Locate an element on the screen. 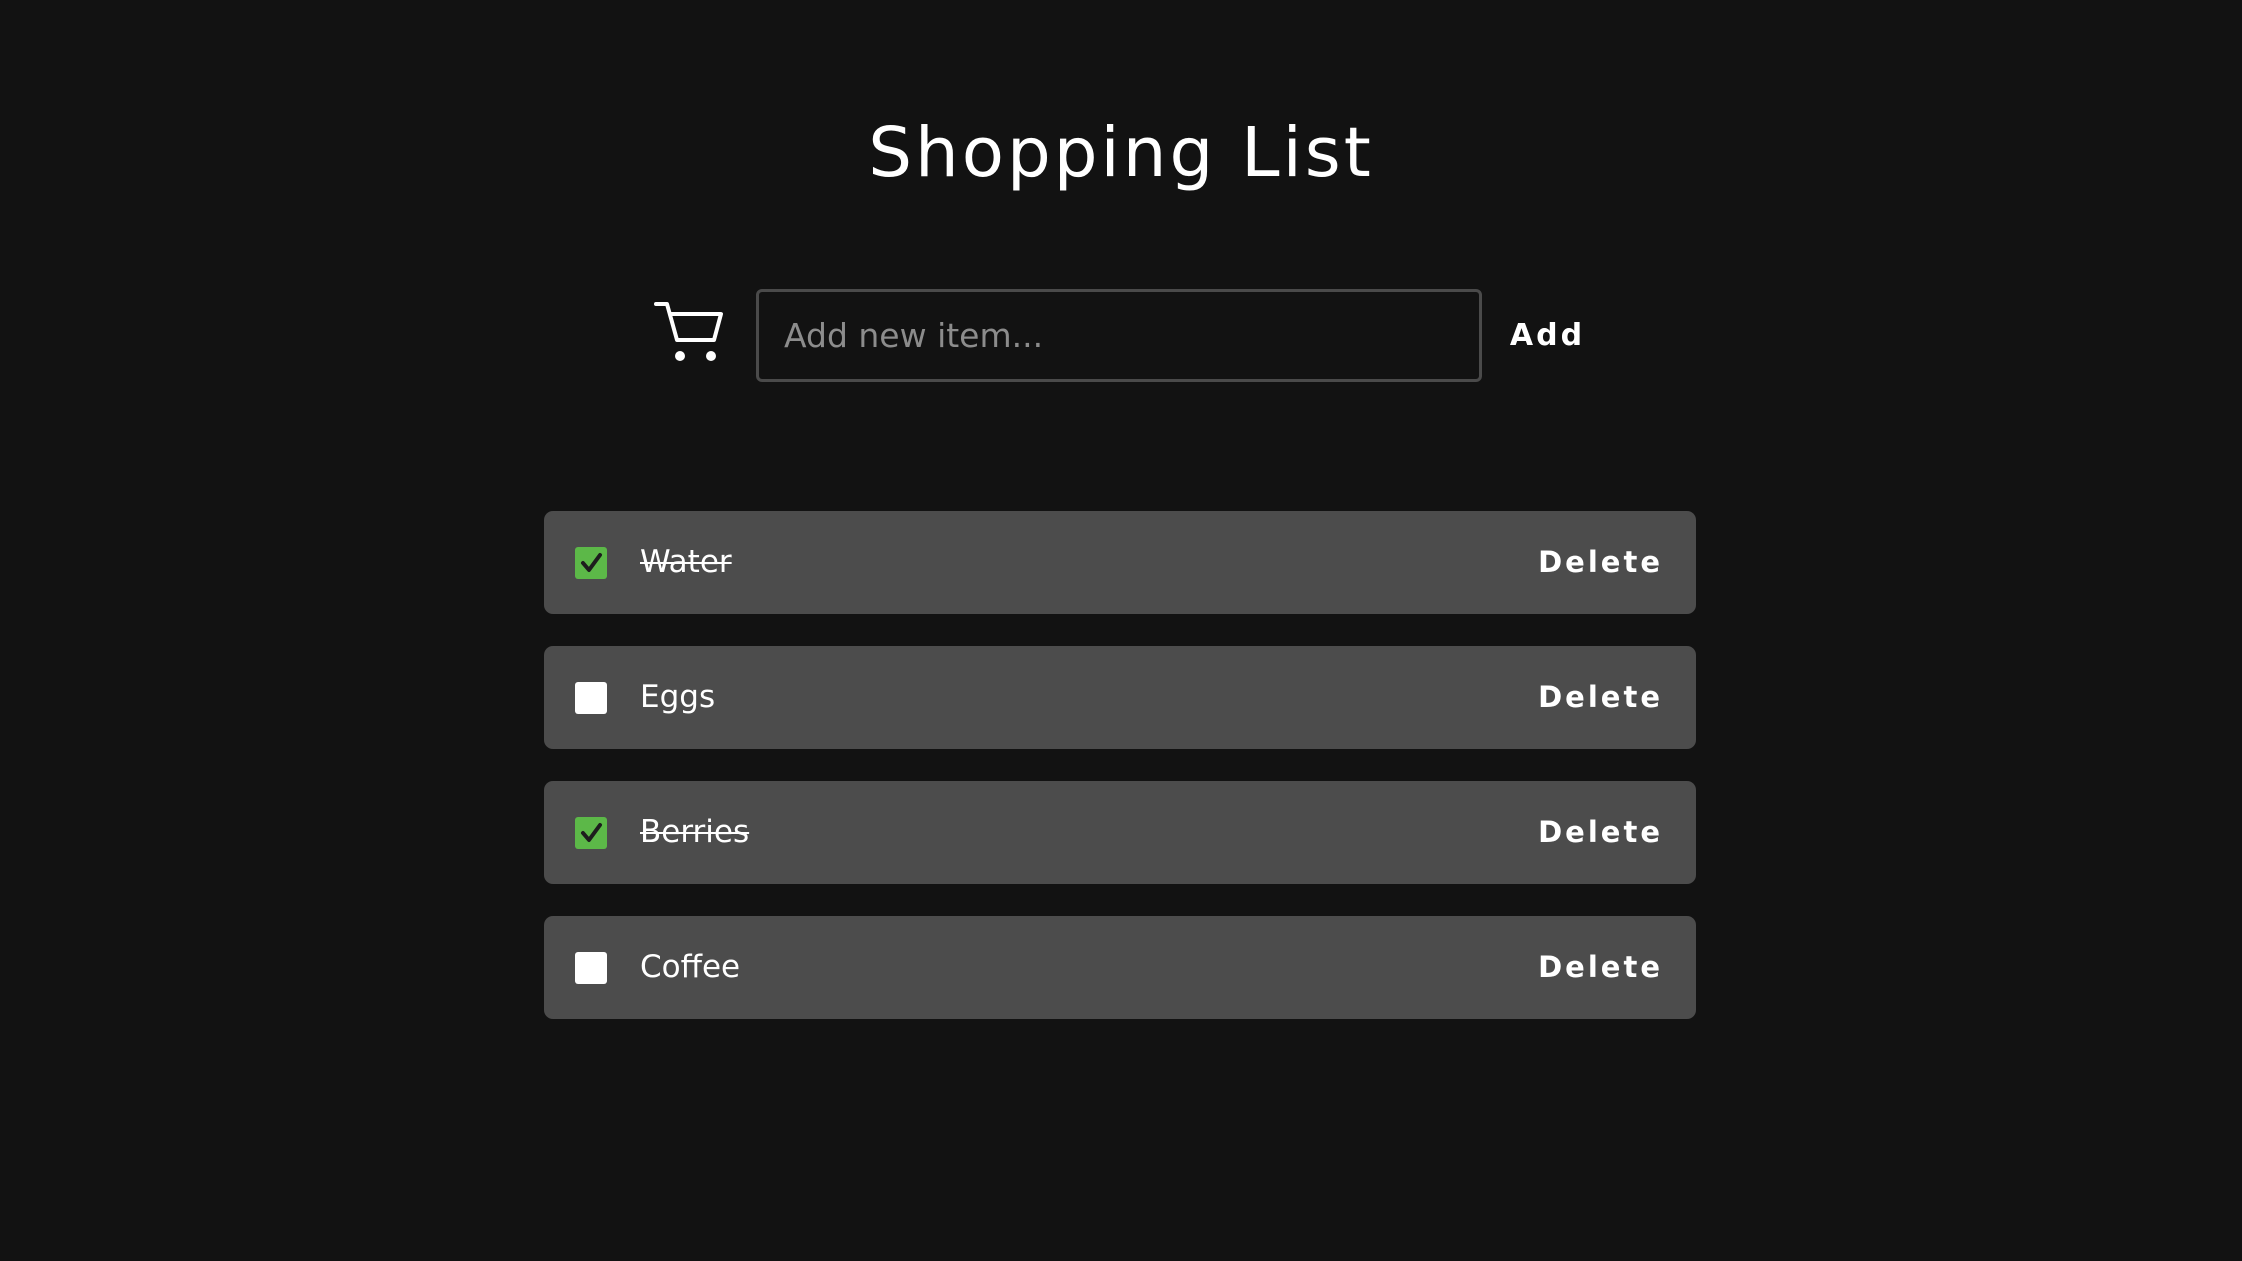 This screenshot has height=1261, width=2242. add-button: Add is located at coordinates (1547, 336).